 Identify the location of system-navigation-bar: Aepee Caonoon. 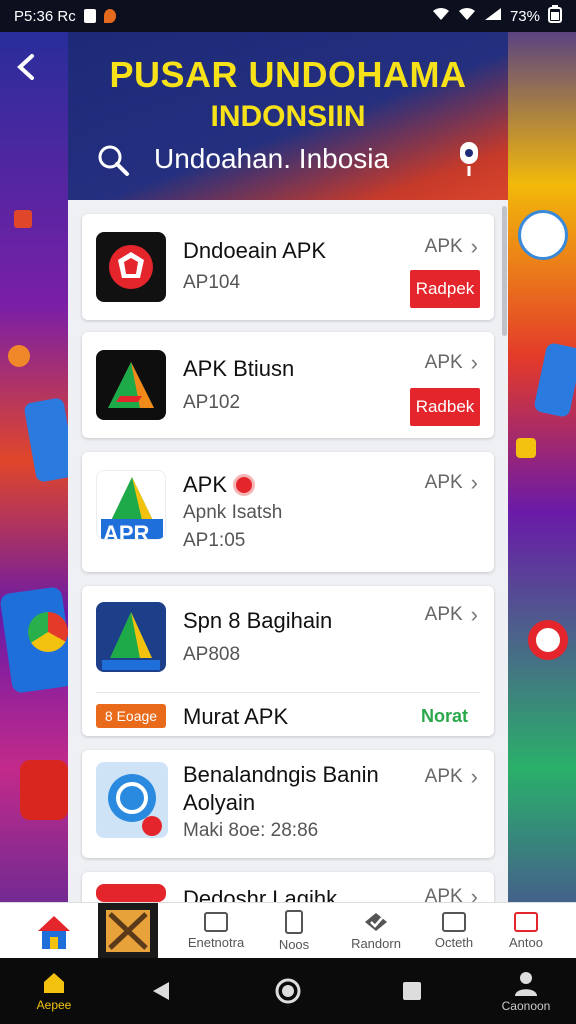
(288, 991).